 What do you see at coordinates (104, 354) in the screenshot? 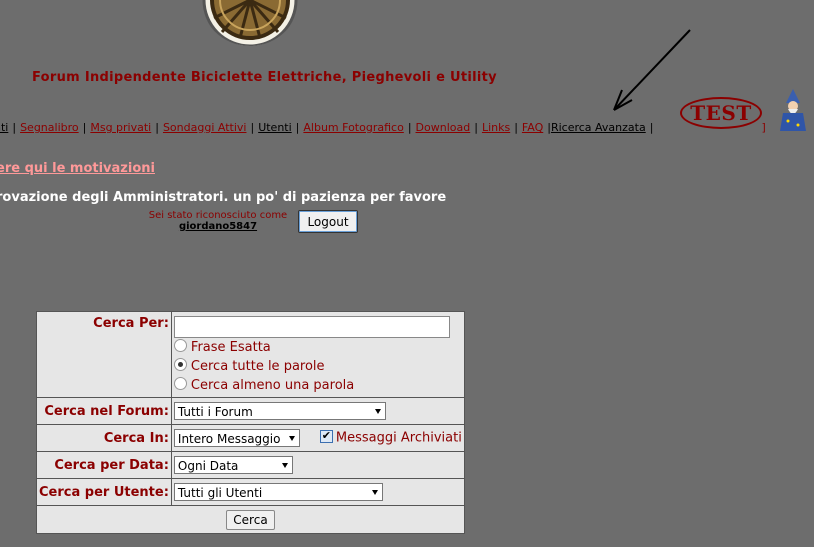
I see `cerca-per-label: Cerca Per:` at bounding box center [104, 354].